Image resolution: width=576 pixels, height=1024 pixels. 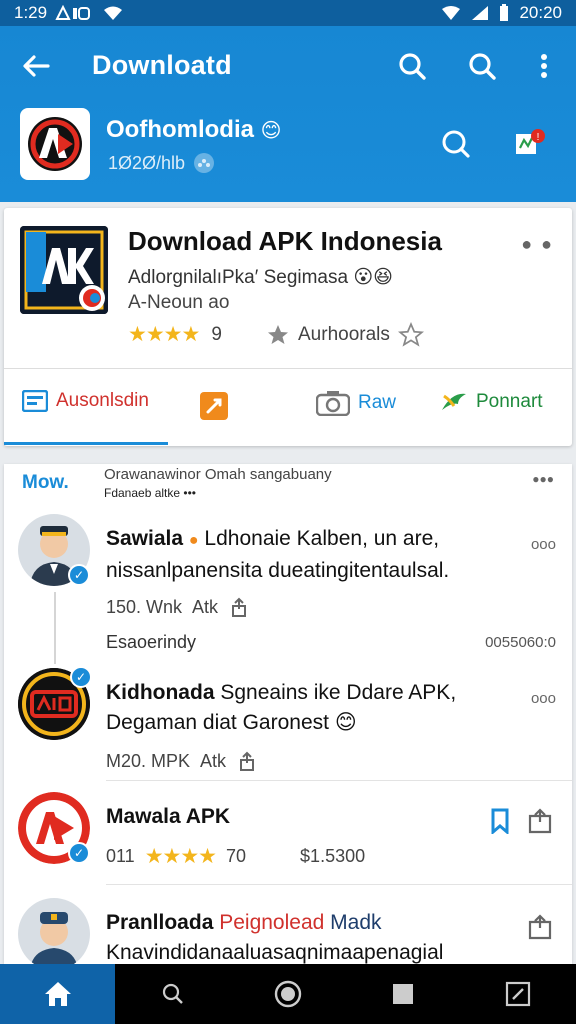 What do you see at coordinates (55, 628) in the screenshot?
I see `thread-line` at bounding box center [55, 628].